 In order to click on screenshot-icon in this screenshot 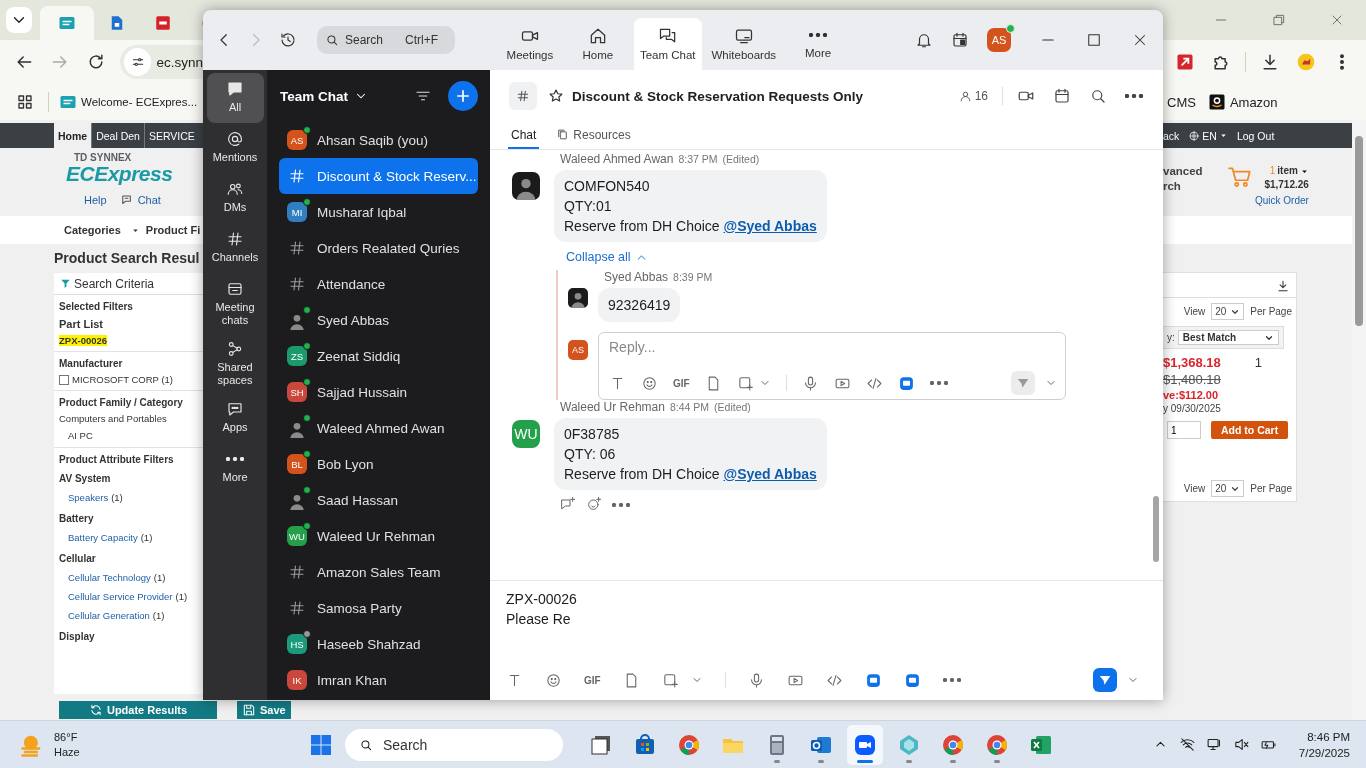, I will do `click(745, 383)`.